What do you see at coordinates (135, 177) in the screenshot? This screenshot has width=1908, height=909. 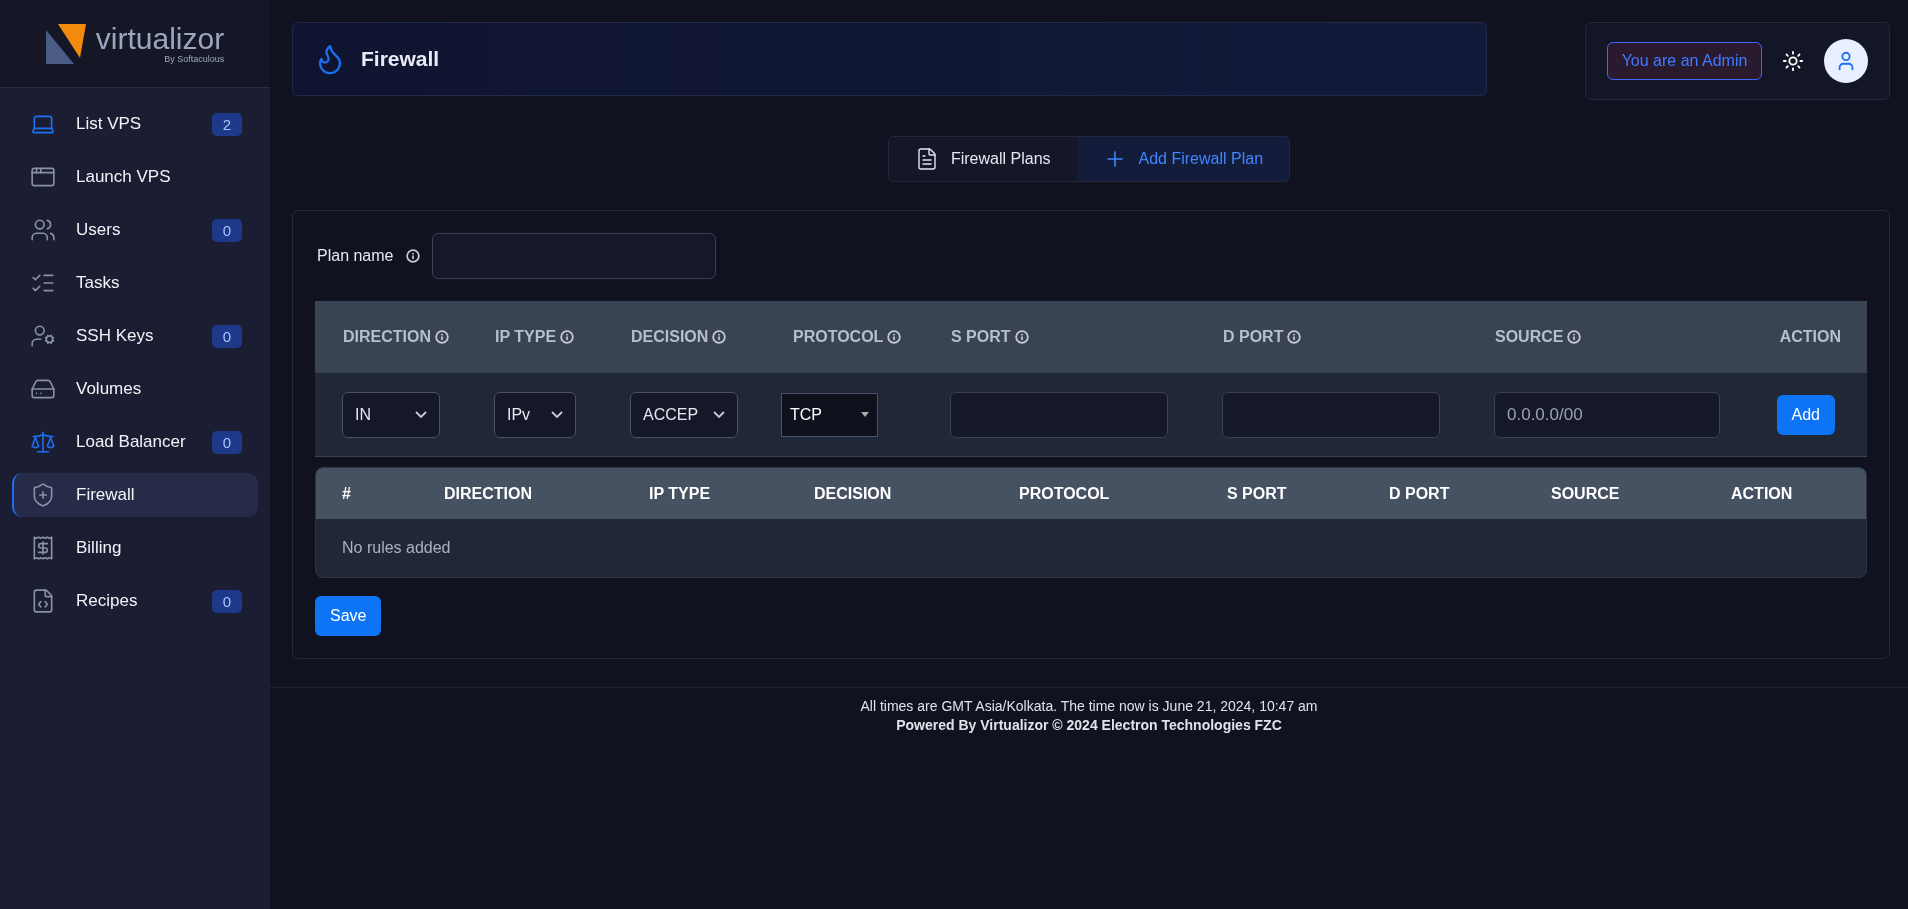 I see `sidebar-item: Launch VPS` at bounding box center [135, 177].